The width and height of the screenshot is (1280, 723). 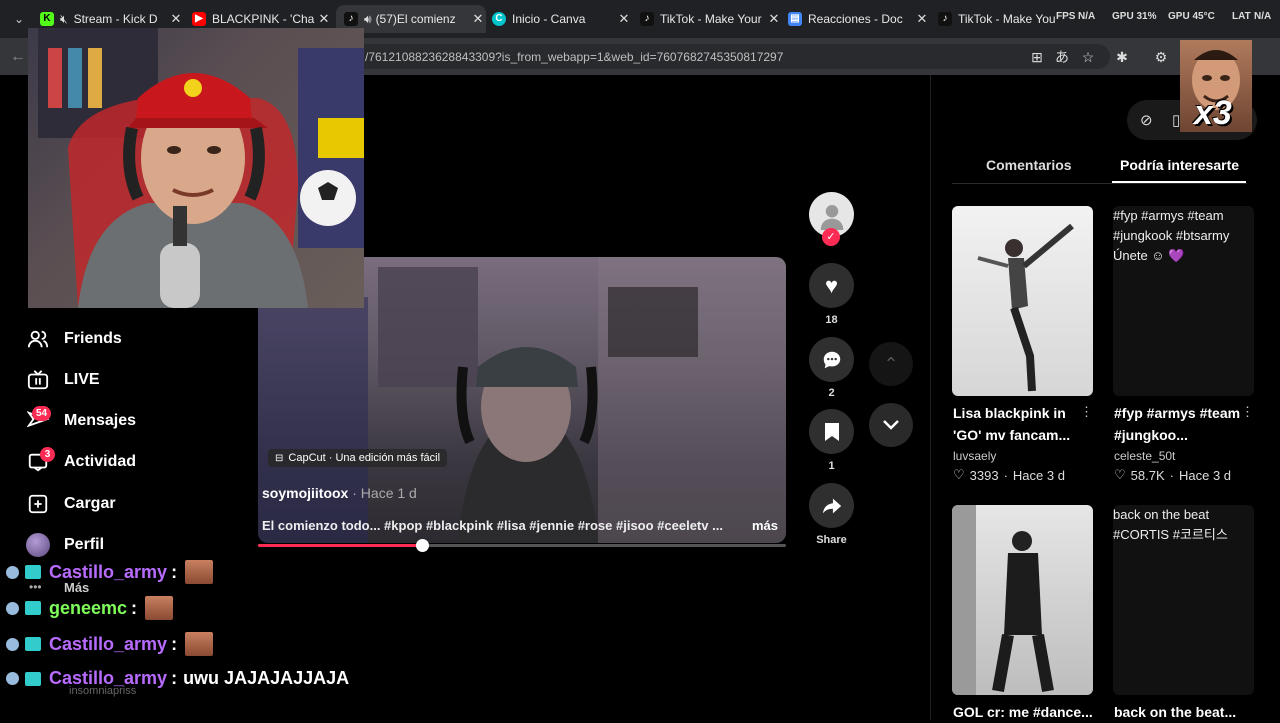 I want to click on next-video-button, so click(x=891, y=425).